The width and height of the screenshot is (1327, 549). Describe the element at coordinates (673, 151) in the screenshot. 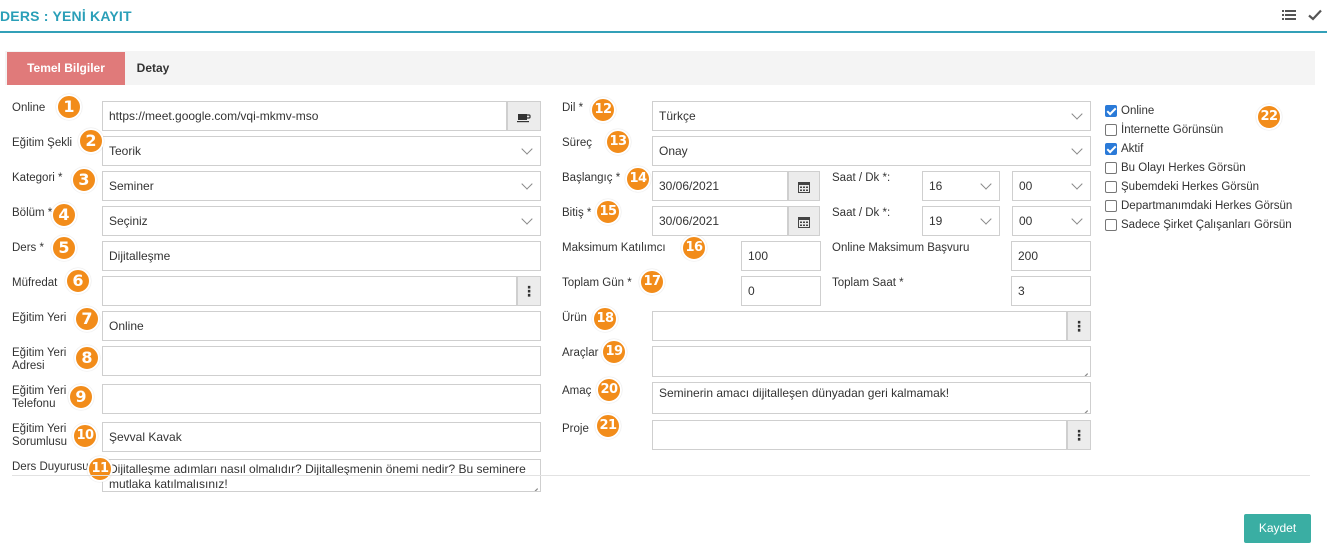

I see `surec-value: Onay` at that location.